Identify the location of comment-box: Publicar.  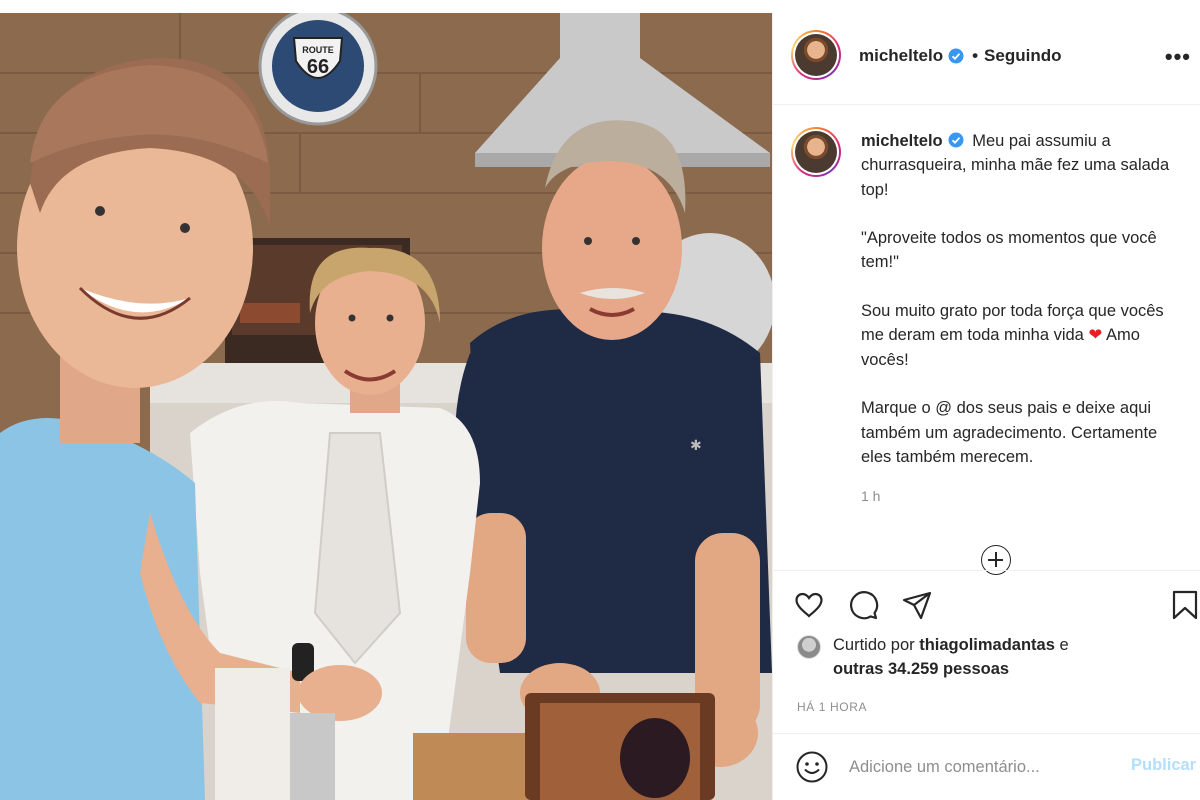
(986, 766).